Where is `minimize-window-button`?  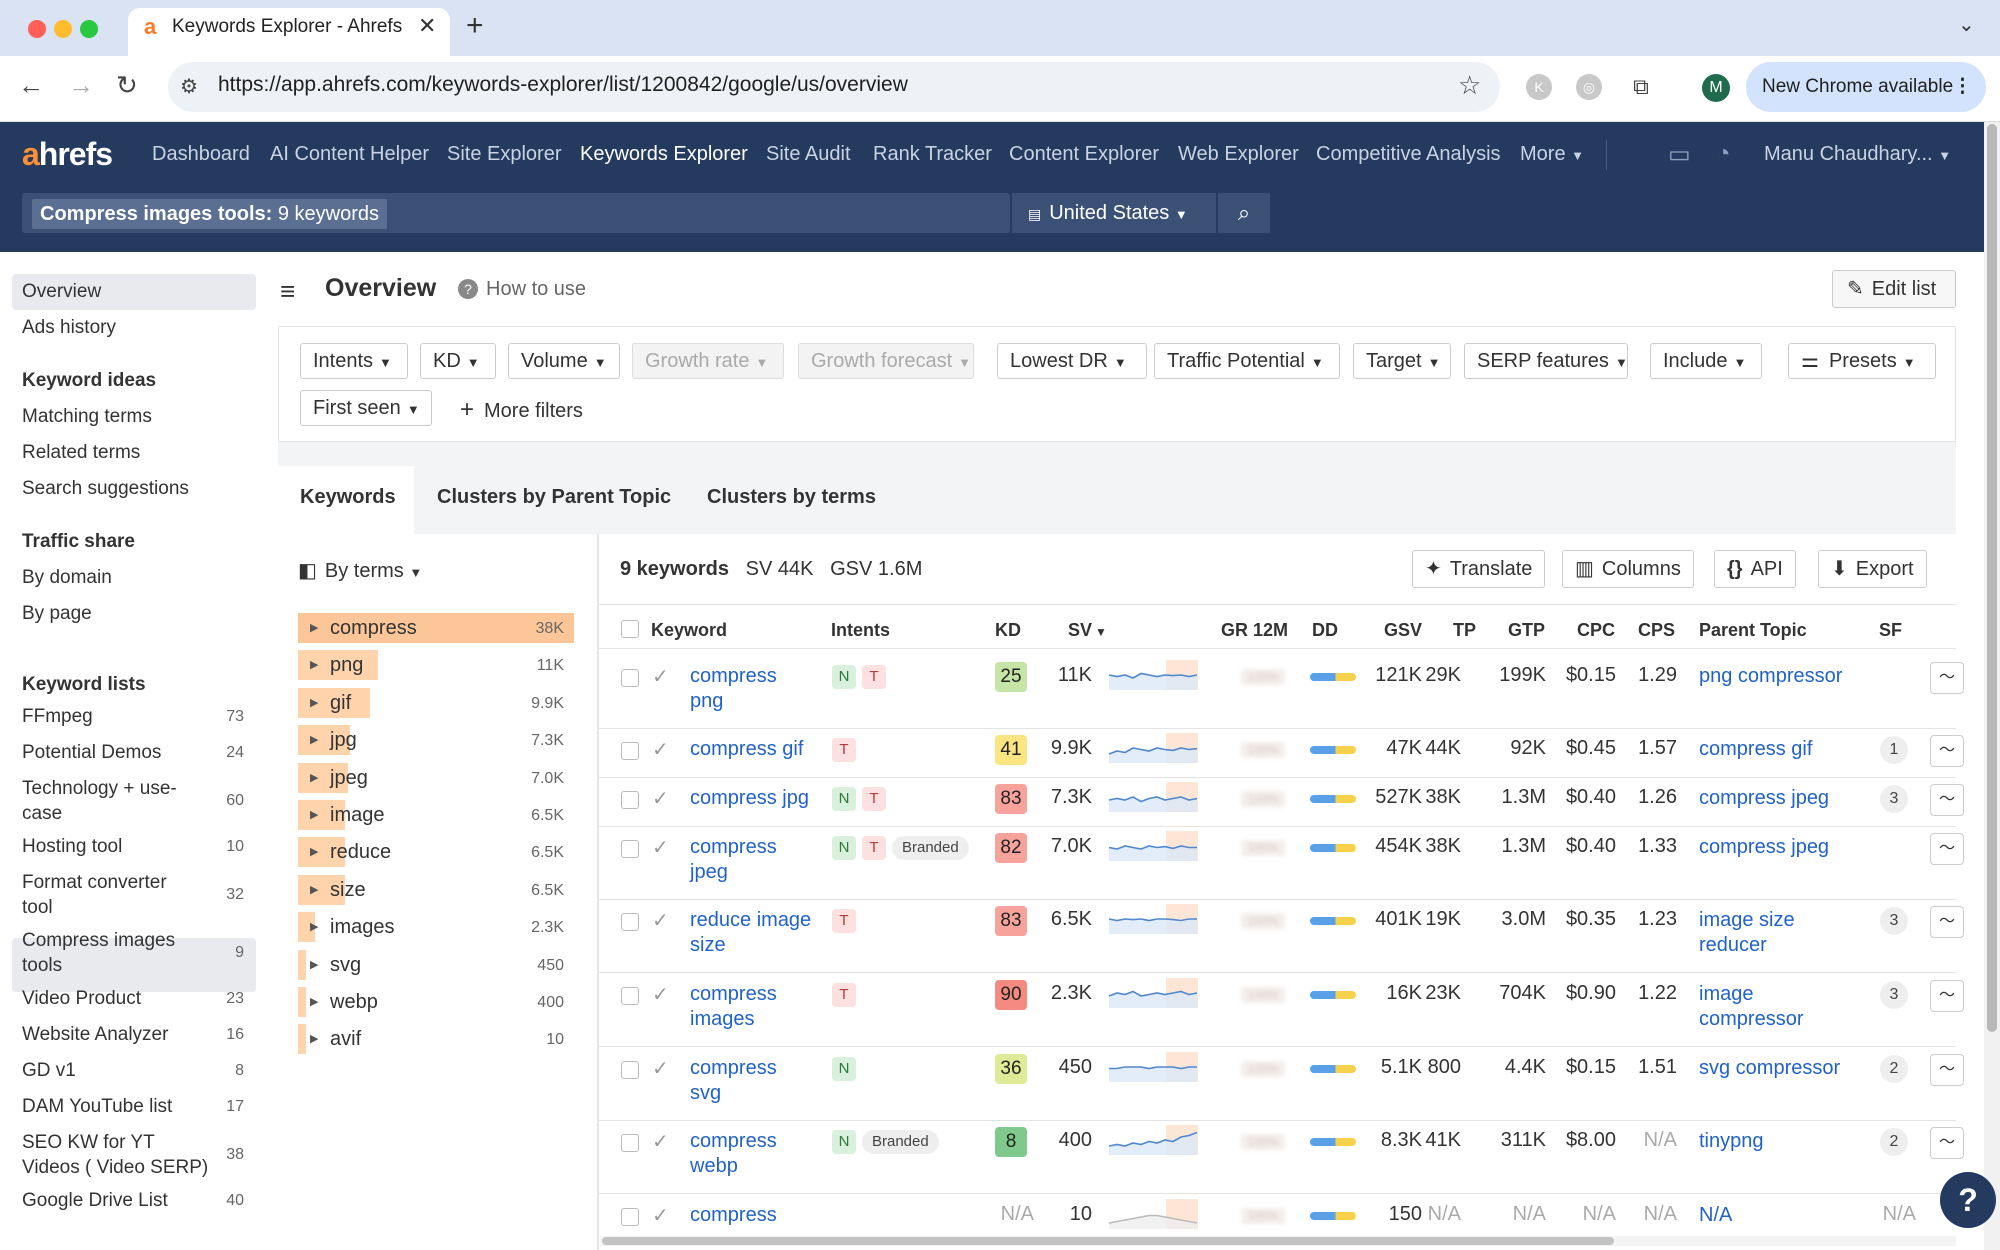 minimize-window-button is located at coordinates (63, 29).